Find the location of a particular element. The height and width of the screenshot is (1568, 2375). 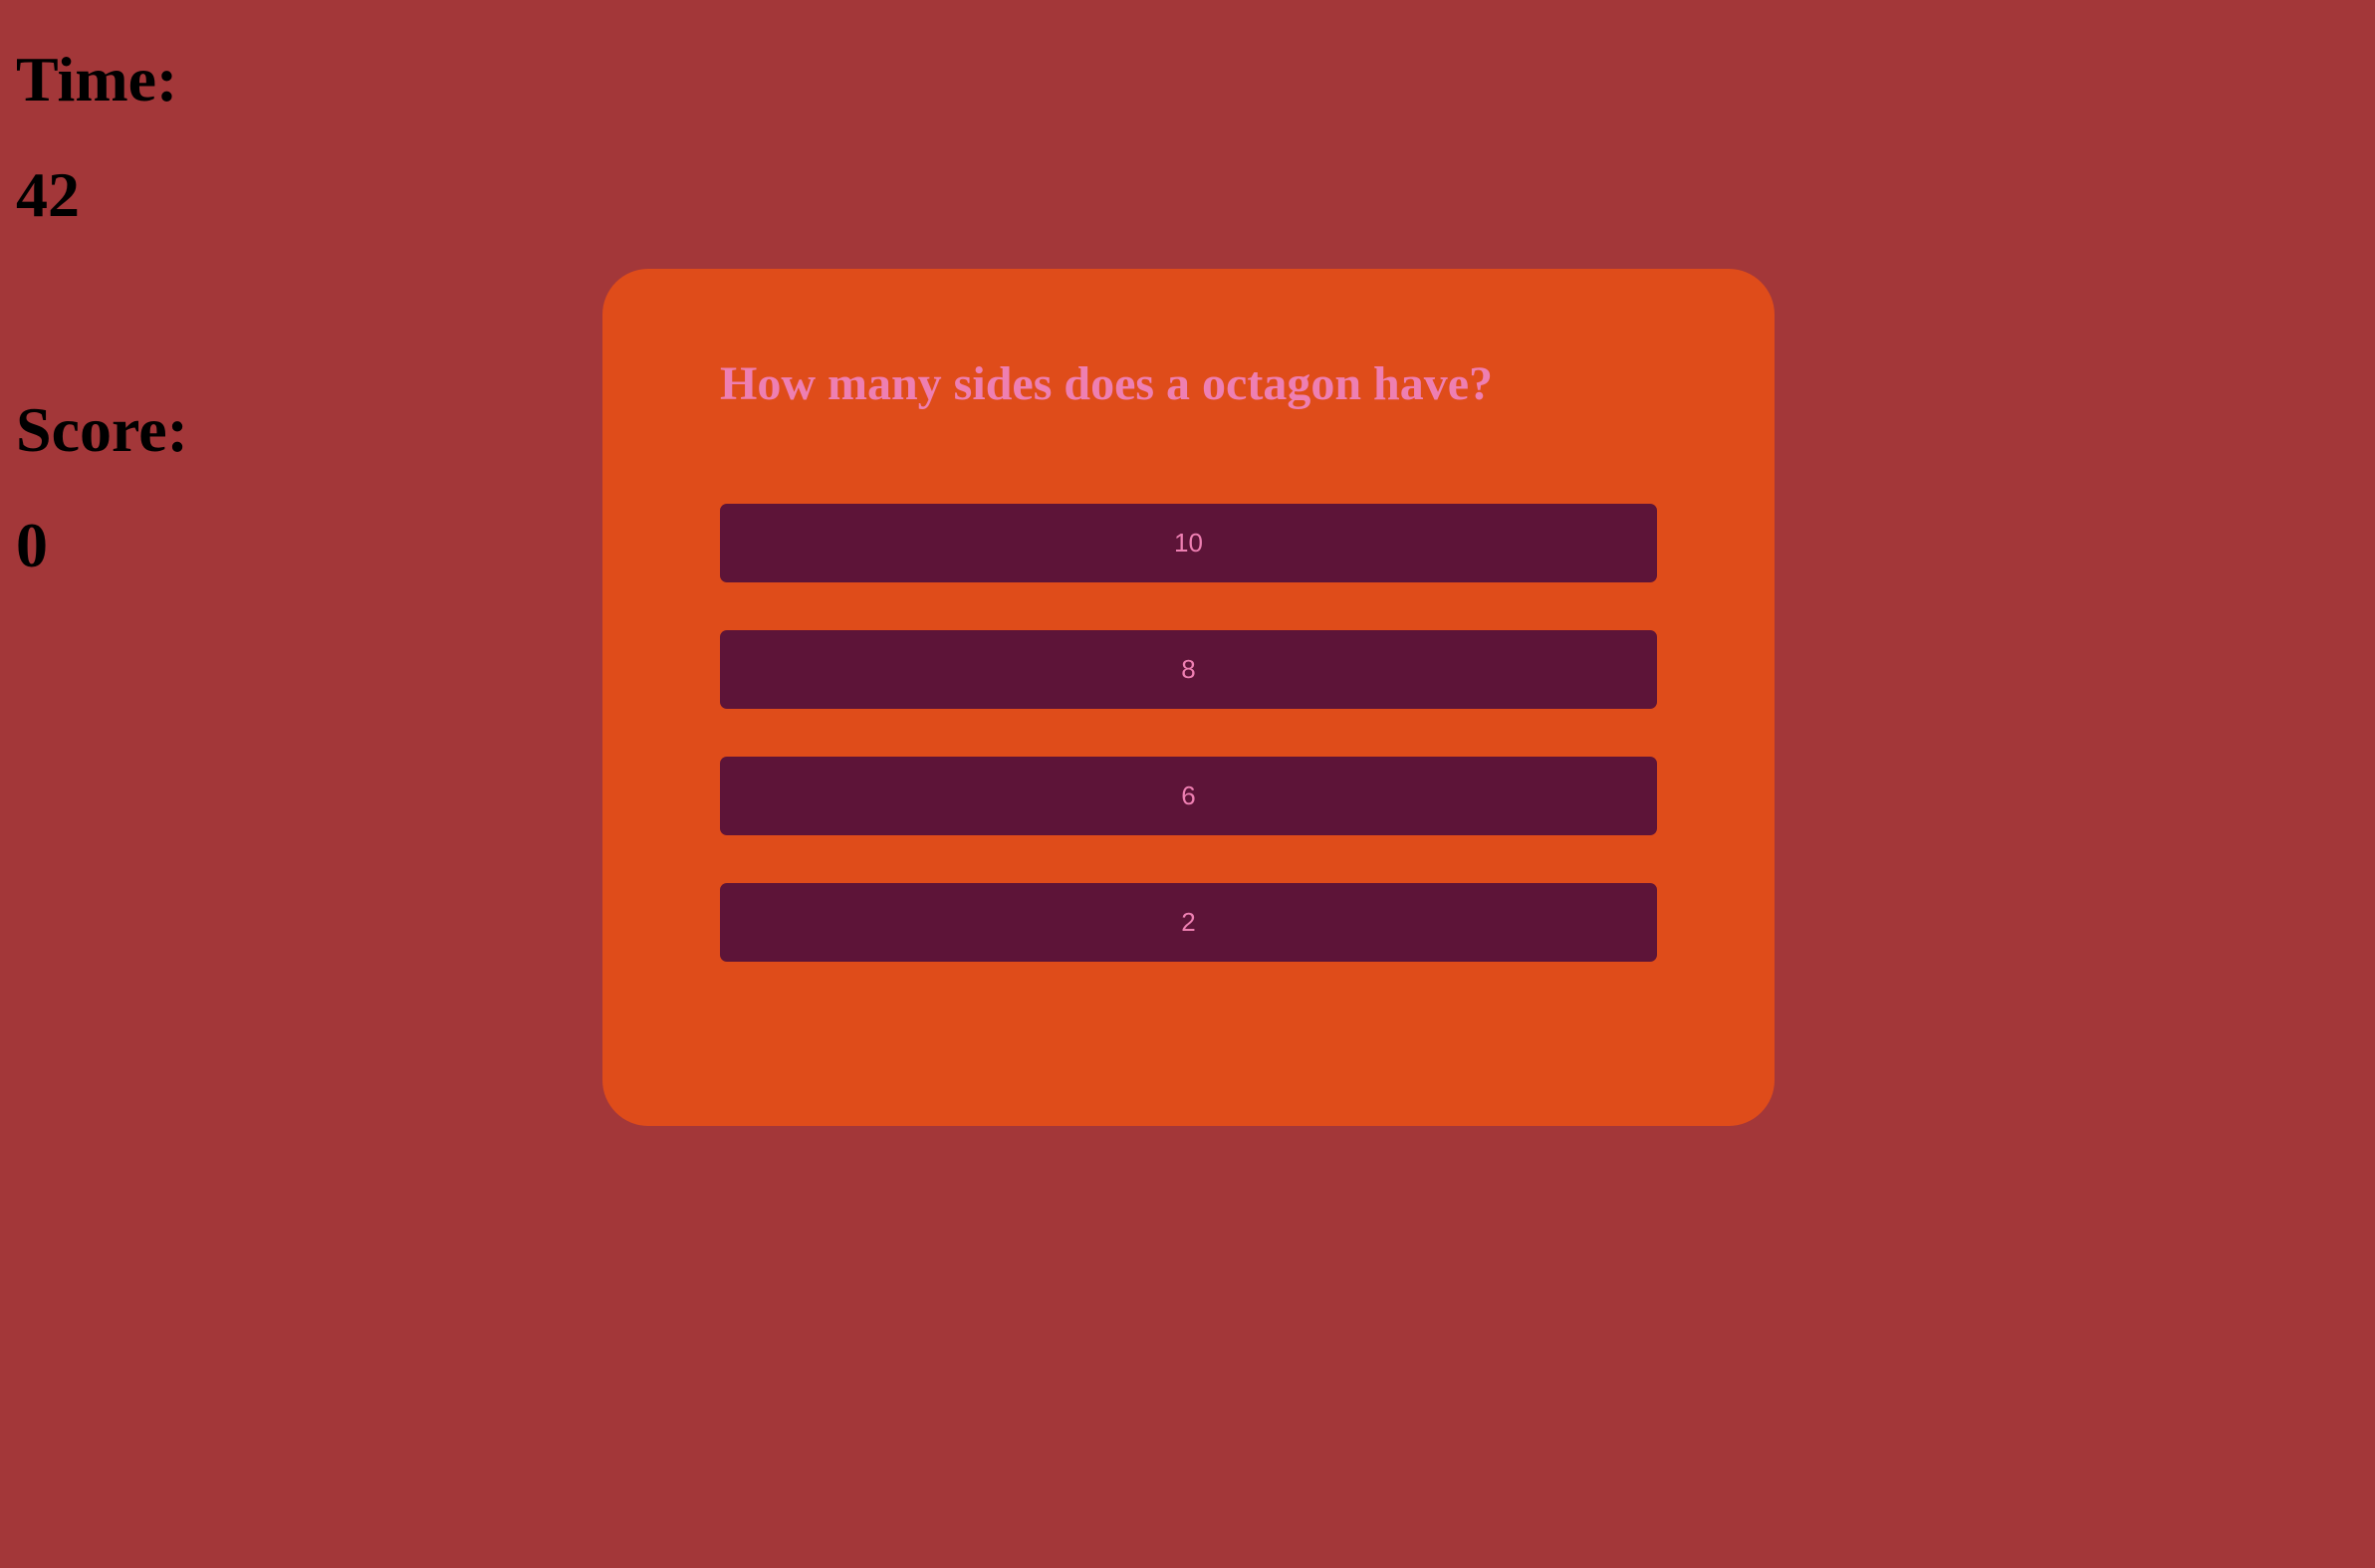

time-label: Time: is located at coordinates (97, 79).